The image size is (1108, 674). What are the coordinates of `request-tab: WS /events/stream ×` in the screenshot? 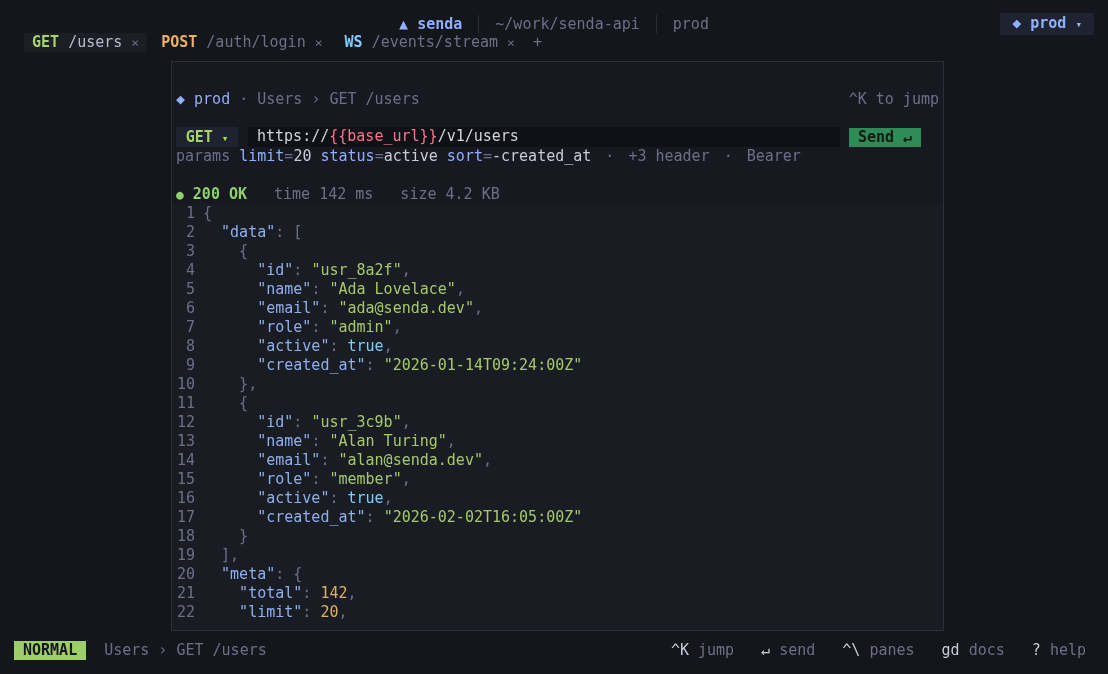 It's located at (429, 42).